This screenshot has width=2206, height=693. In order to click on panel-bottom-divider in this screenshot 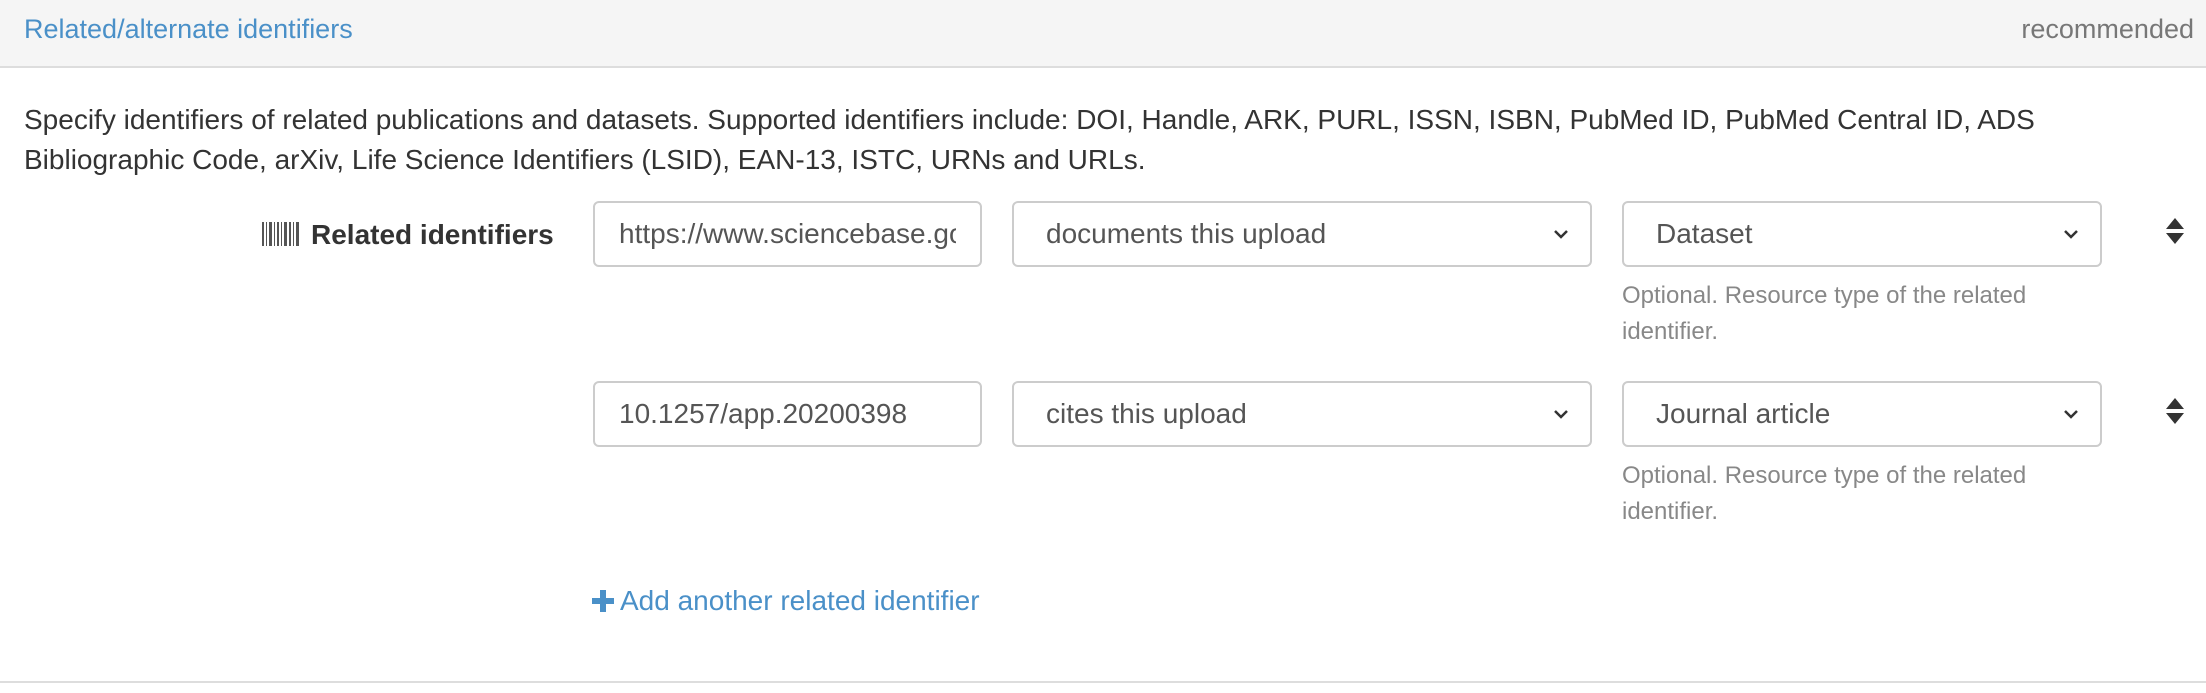, I will do `click(1103, 682)`.